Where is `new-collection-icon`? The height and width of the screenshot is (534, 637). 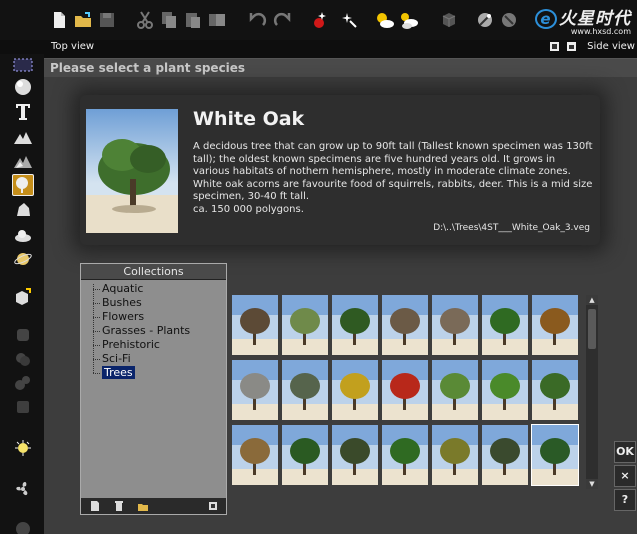
new-collection-icon is located at coordinates (95, 506).